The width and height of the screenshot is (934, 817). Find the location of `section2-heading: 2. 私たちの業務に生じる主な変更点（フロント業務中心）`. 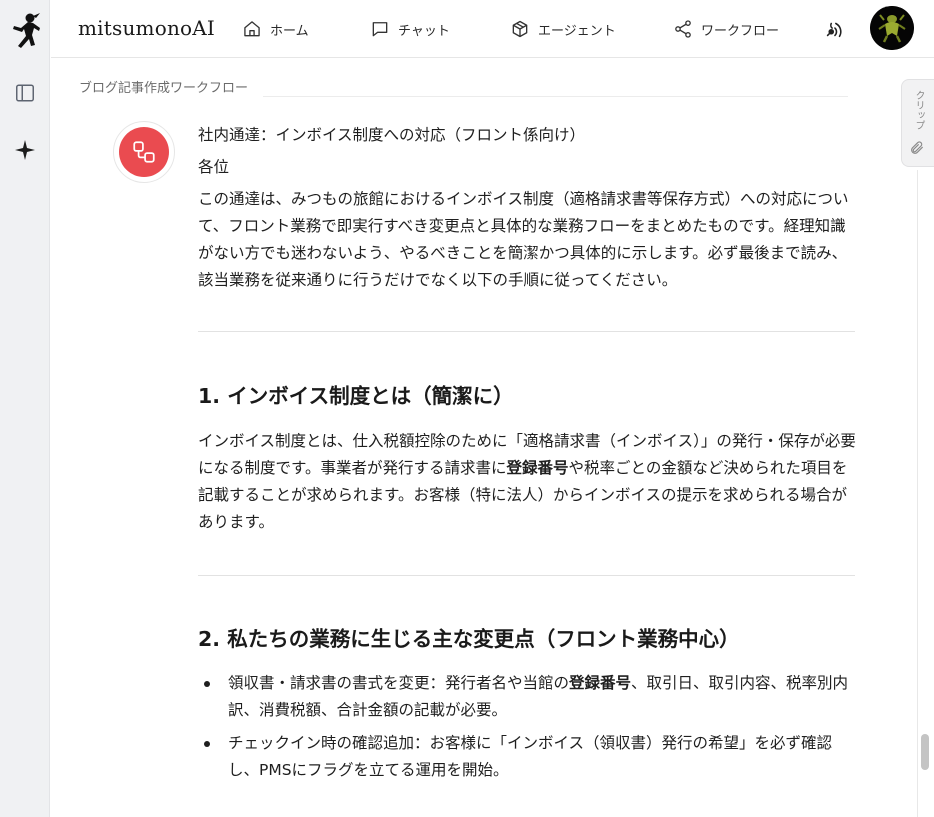

section2-heading: 2. 私たちの業務に生じる主な変更点（フロント業務中心） is located at coordinates (469, 639).